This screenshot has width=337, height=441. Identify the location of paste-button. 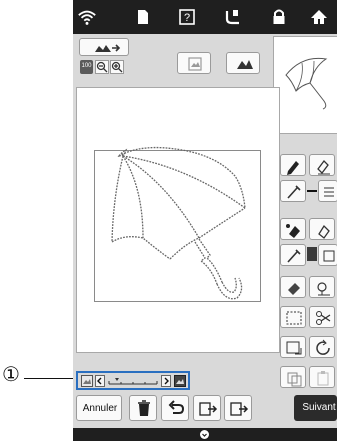
(322, 377).